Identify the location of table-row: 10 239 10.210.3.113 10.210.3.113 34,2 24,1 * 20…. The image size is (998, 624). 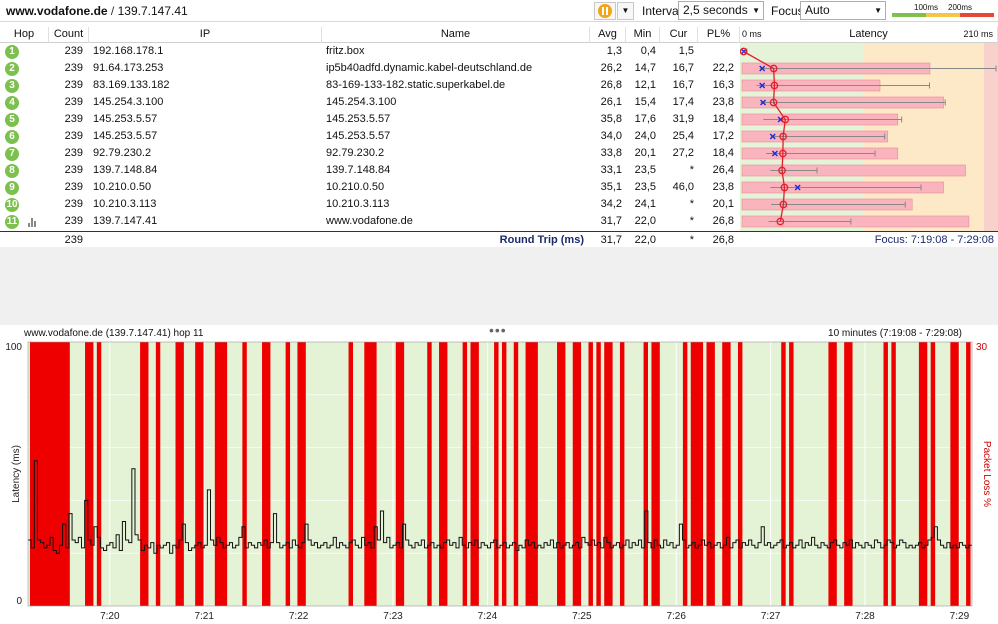
(370, 204).